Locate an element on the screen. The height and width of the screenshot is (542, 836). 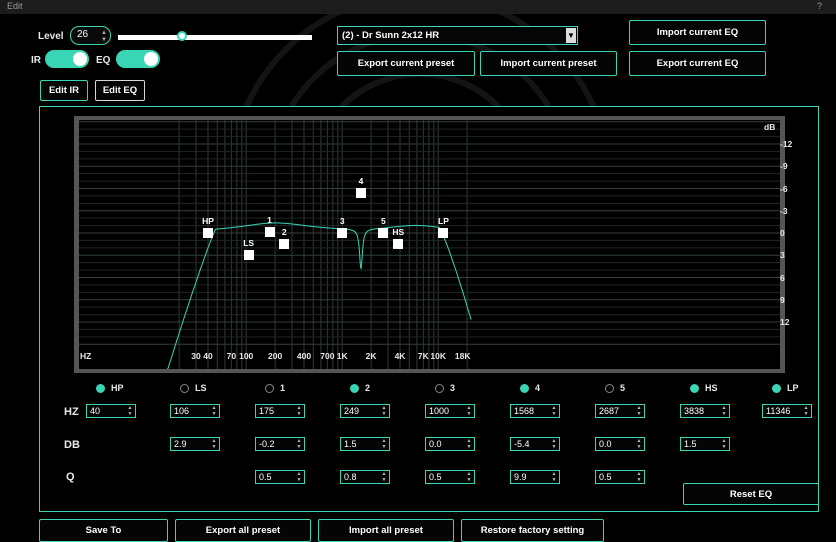
level-down-icon: ▼ is located at coordinates (104, 40).